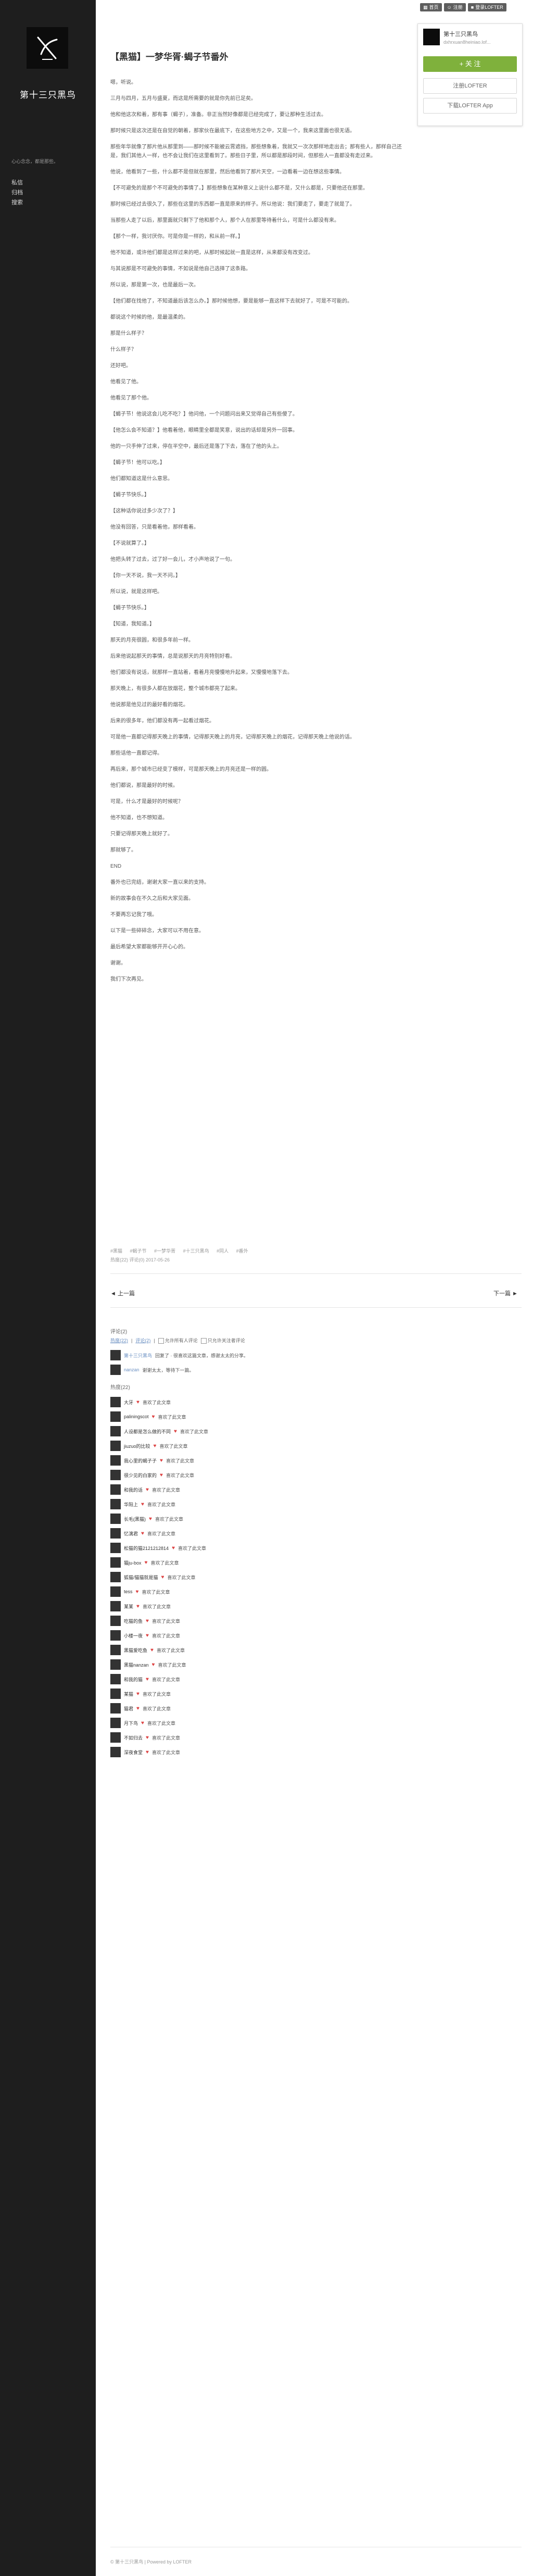 The width and height of the screenshot is (533, 2576). What do you see at coordinates (147, 1431) in the screenshot?
I see `hot-user-name: 人设都是怎么做的不同` at bounding box center [147, 1431].